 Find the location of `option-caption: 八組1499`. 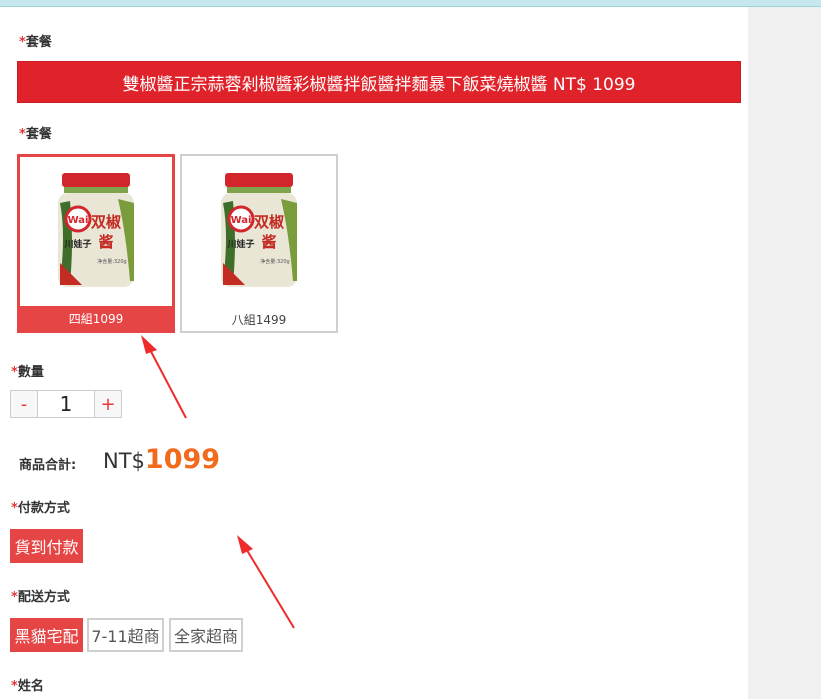

option-caption: 八組1499 is located at coordinates (259, 319).